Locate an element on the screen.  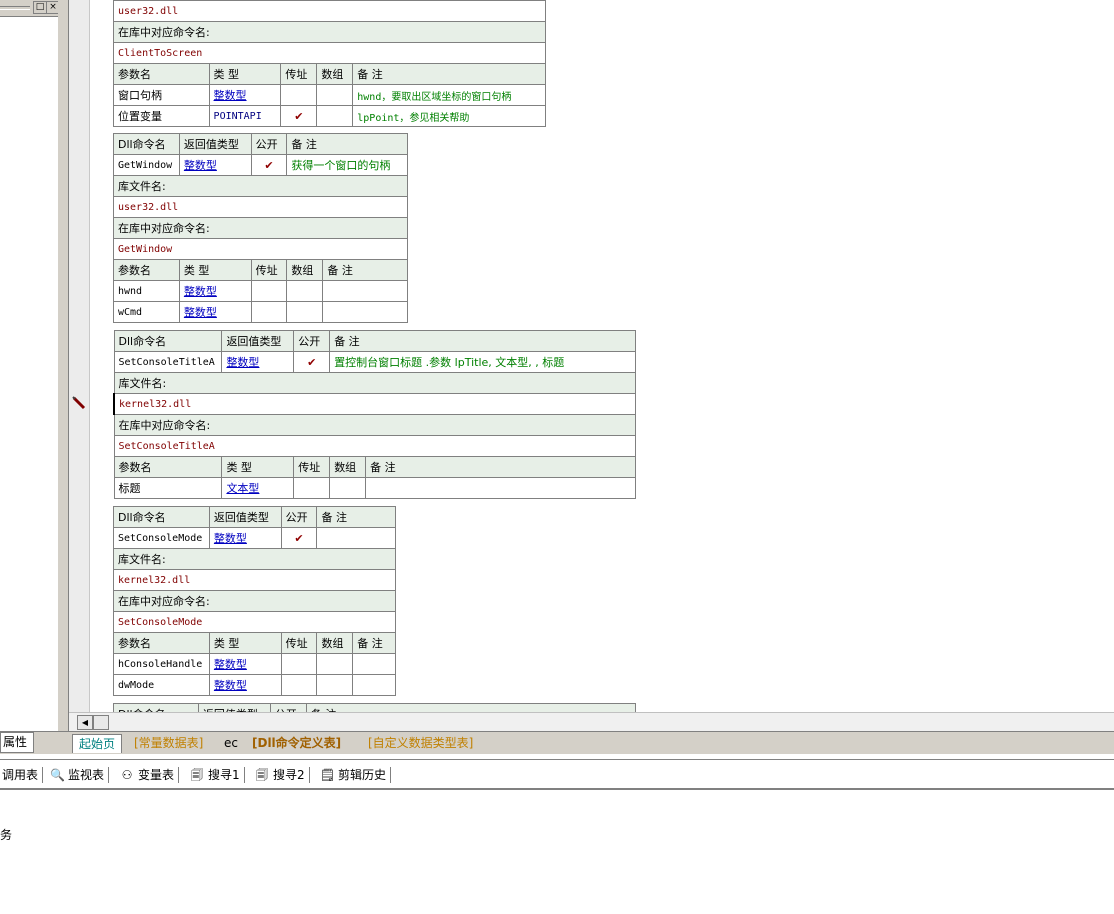
tab-custom-types: [自定义数据类型表] is located at coordinates (420, 743).